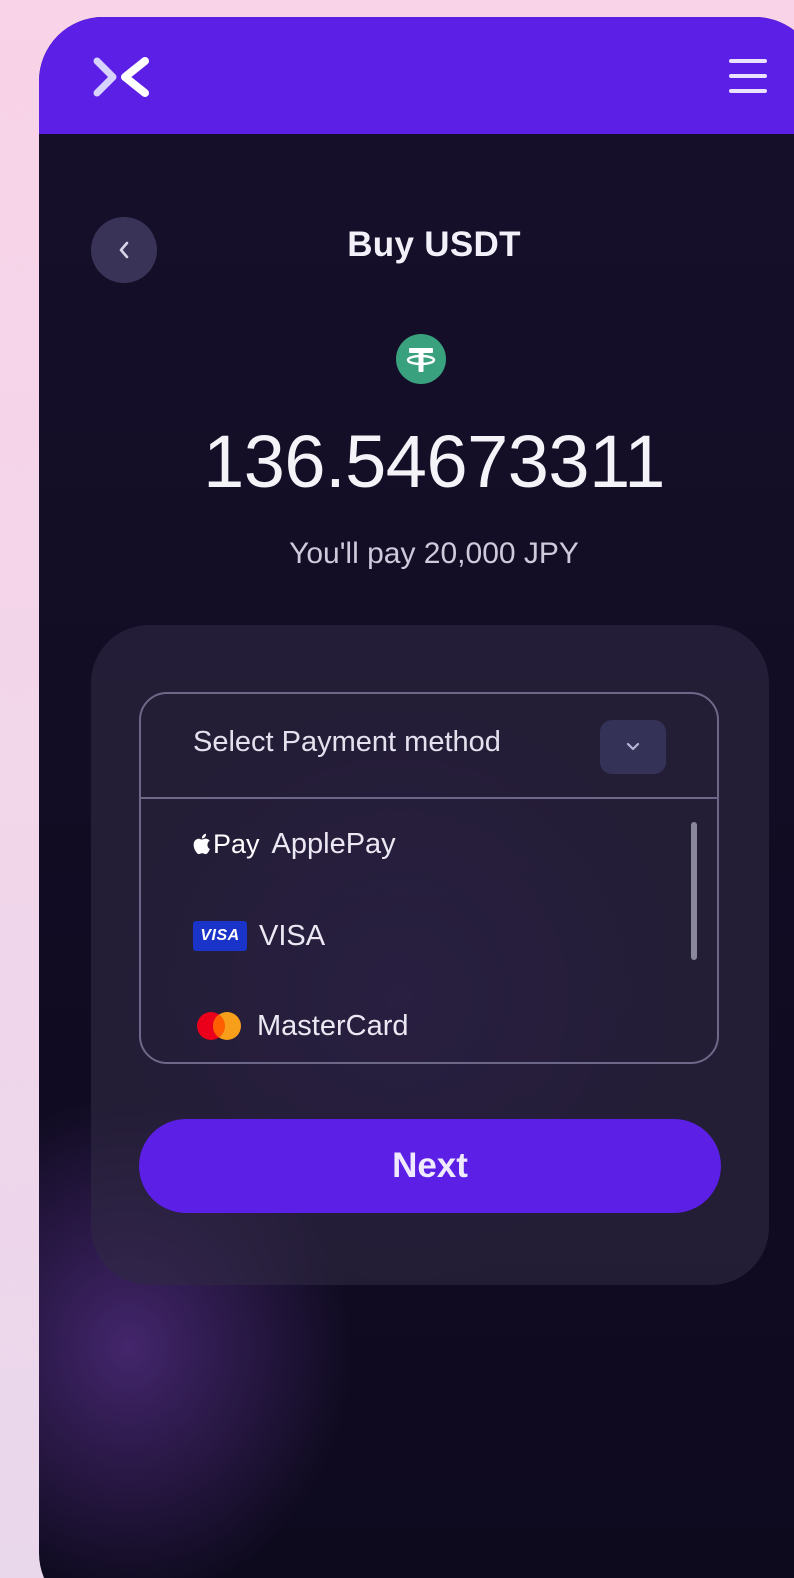 The image size is (794, 1578). What do you see at coordinates (220, 936) in the screenshot?
I see `visa-icon: VISA` at bounding box center [220, 936].